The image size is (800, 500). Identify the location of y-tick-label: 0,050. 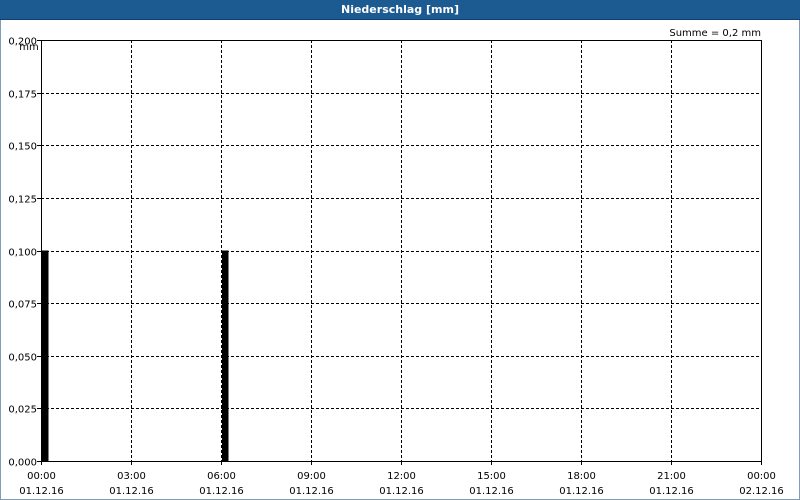
(22, 358).